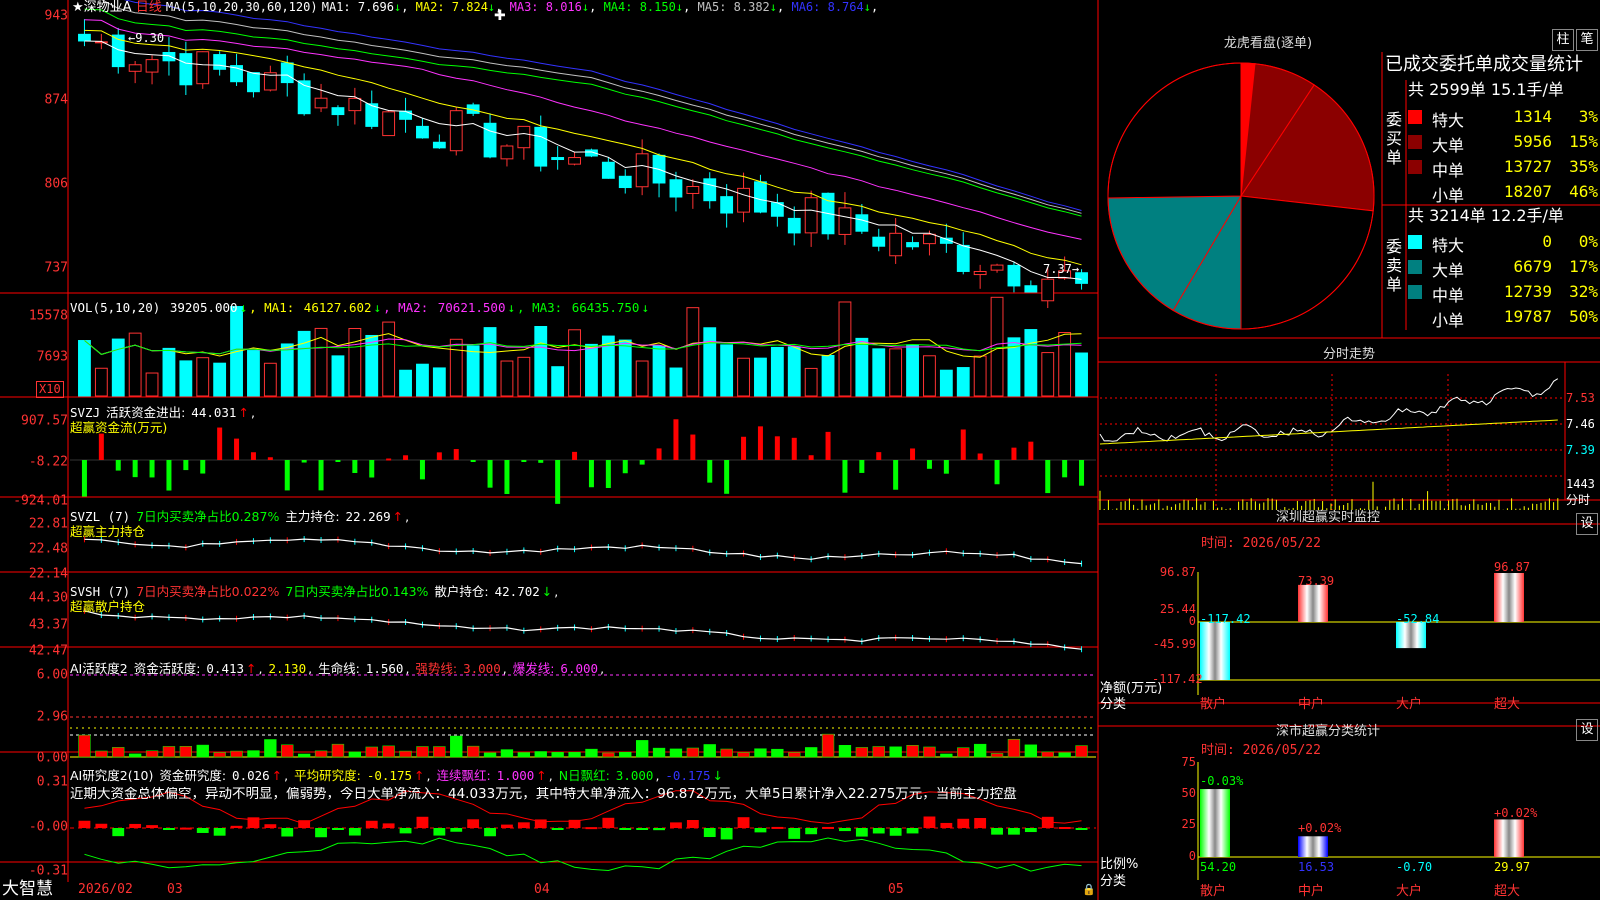 The width and height of the screenshot is (1600, 900). What do you see at coordinates (1448, 245) in the screenshot?
I see `row-name: 特大` at bounding box center [1448, 245].